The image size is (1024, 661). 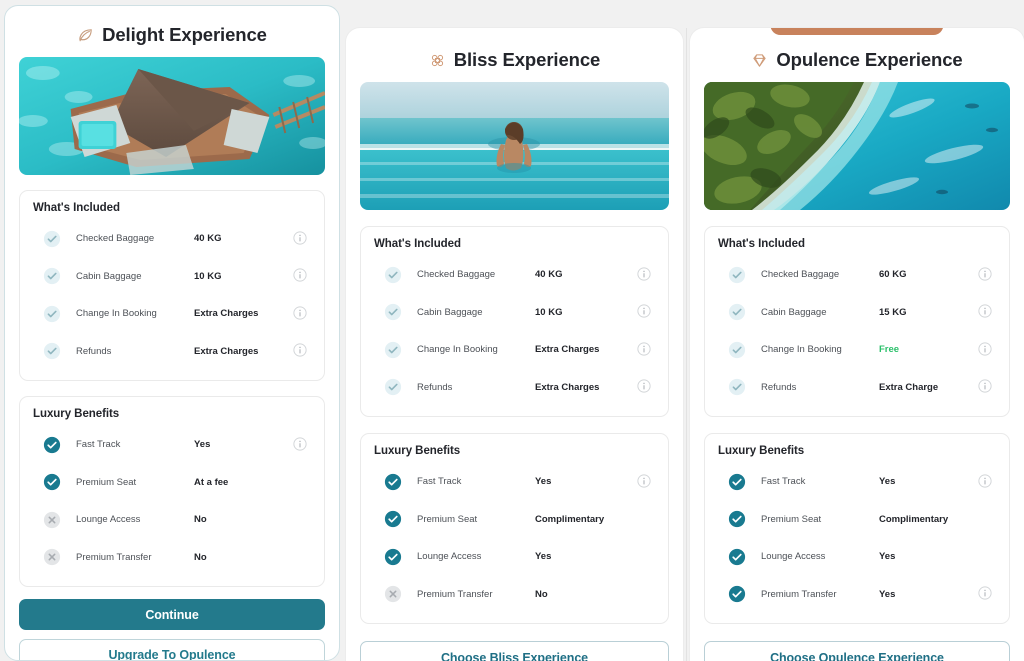 What do you see at coordinates (857, 388) in the screenshot?
I see `table-row: Refunds Extra Charge` at bounding box center [857, 388].